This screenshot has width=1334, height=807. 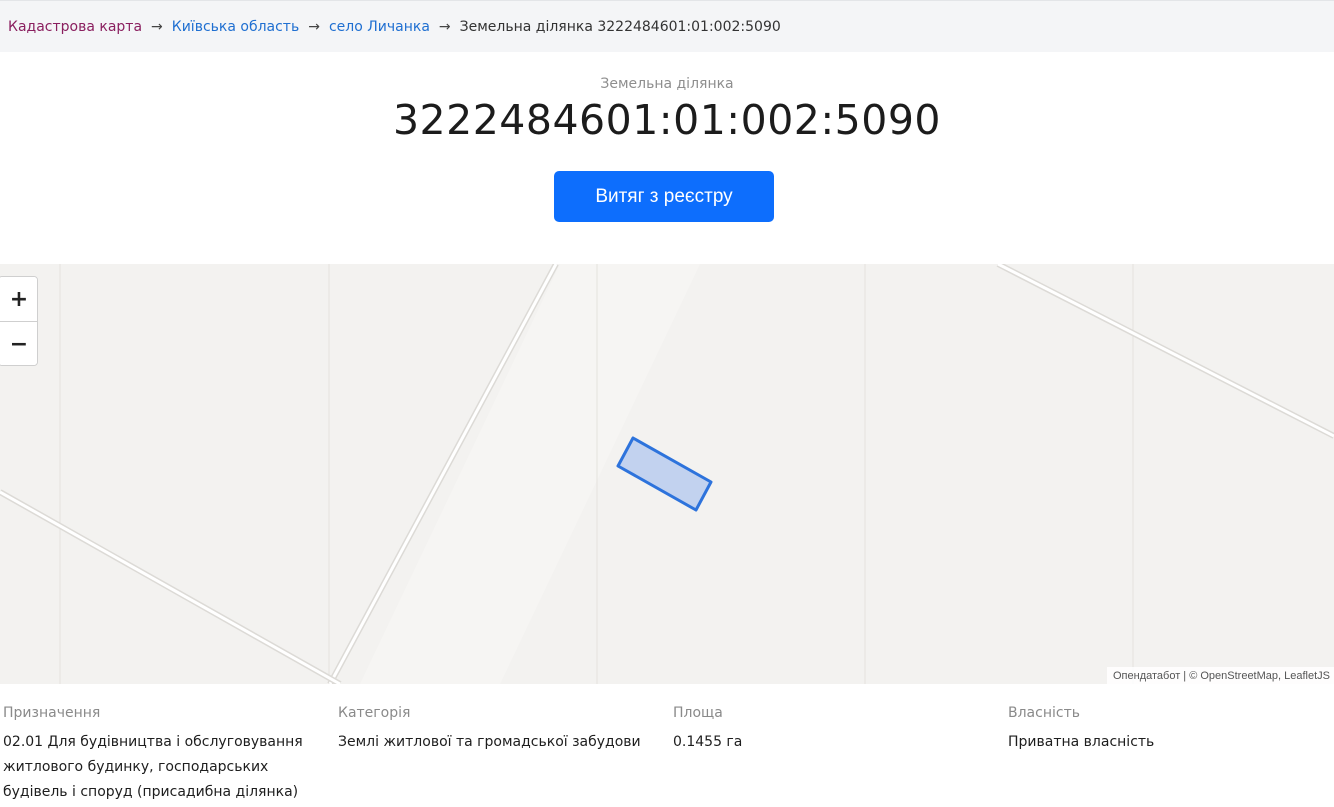 I want to click on breadcrumb-link-region: Київська область, so click(x=235, y=27).